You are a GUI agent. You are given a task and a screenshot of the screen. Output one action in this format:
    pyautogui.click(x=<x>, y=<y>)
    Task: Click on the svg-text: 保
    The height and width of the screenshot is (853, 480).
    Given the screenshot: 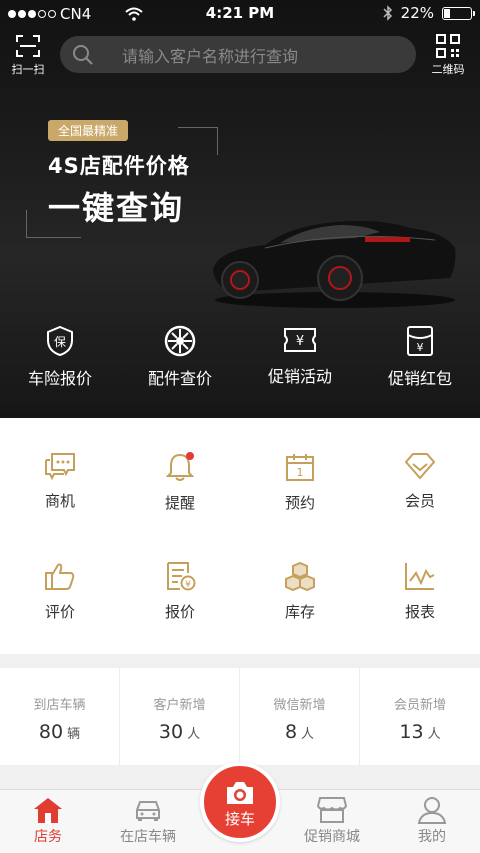 What is the action you would take?
    pyautogui.click(x=60, y=342)
    